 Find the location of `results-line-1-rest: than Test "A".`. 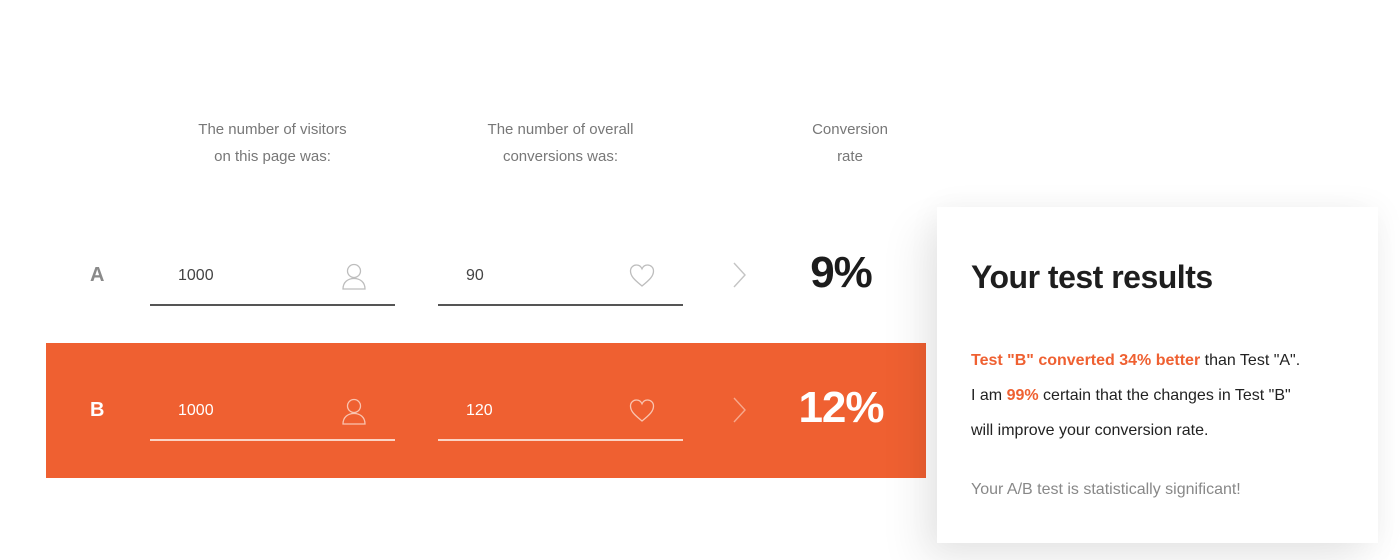

results-line-1-rest: than Test "A". is located at coordinates (1250, 360).